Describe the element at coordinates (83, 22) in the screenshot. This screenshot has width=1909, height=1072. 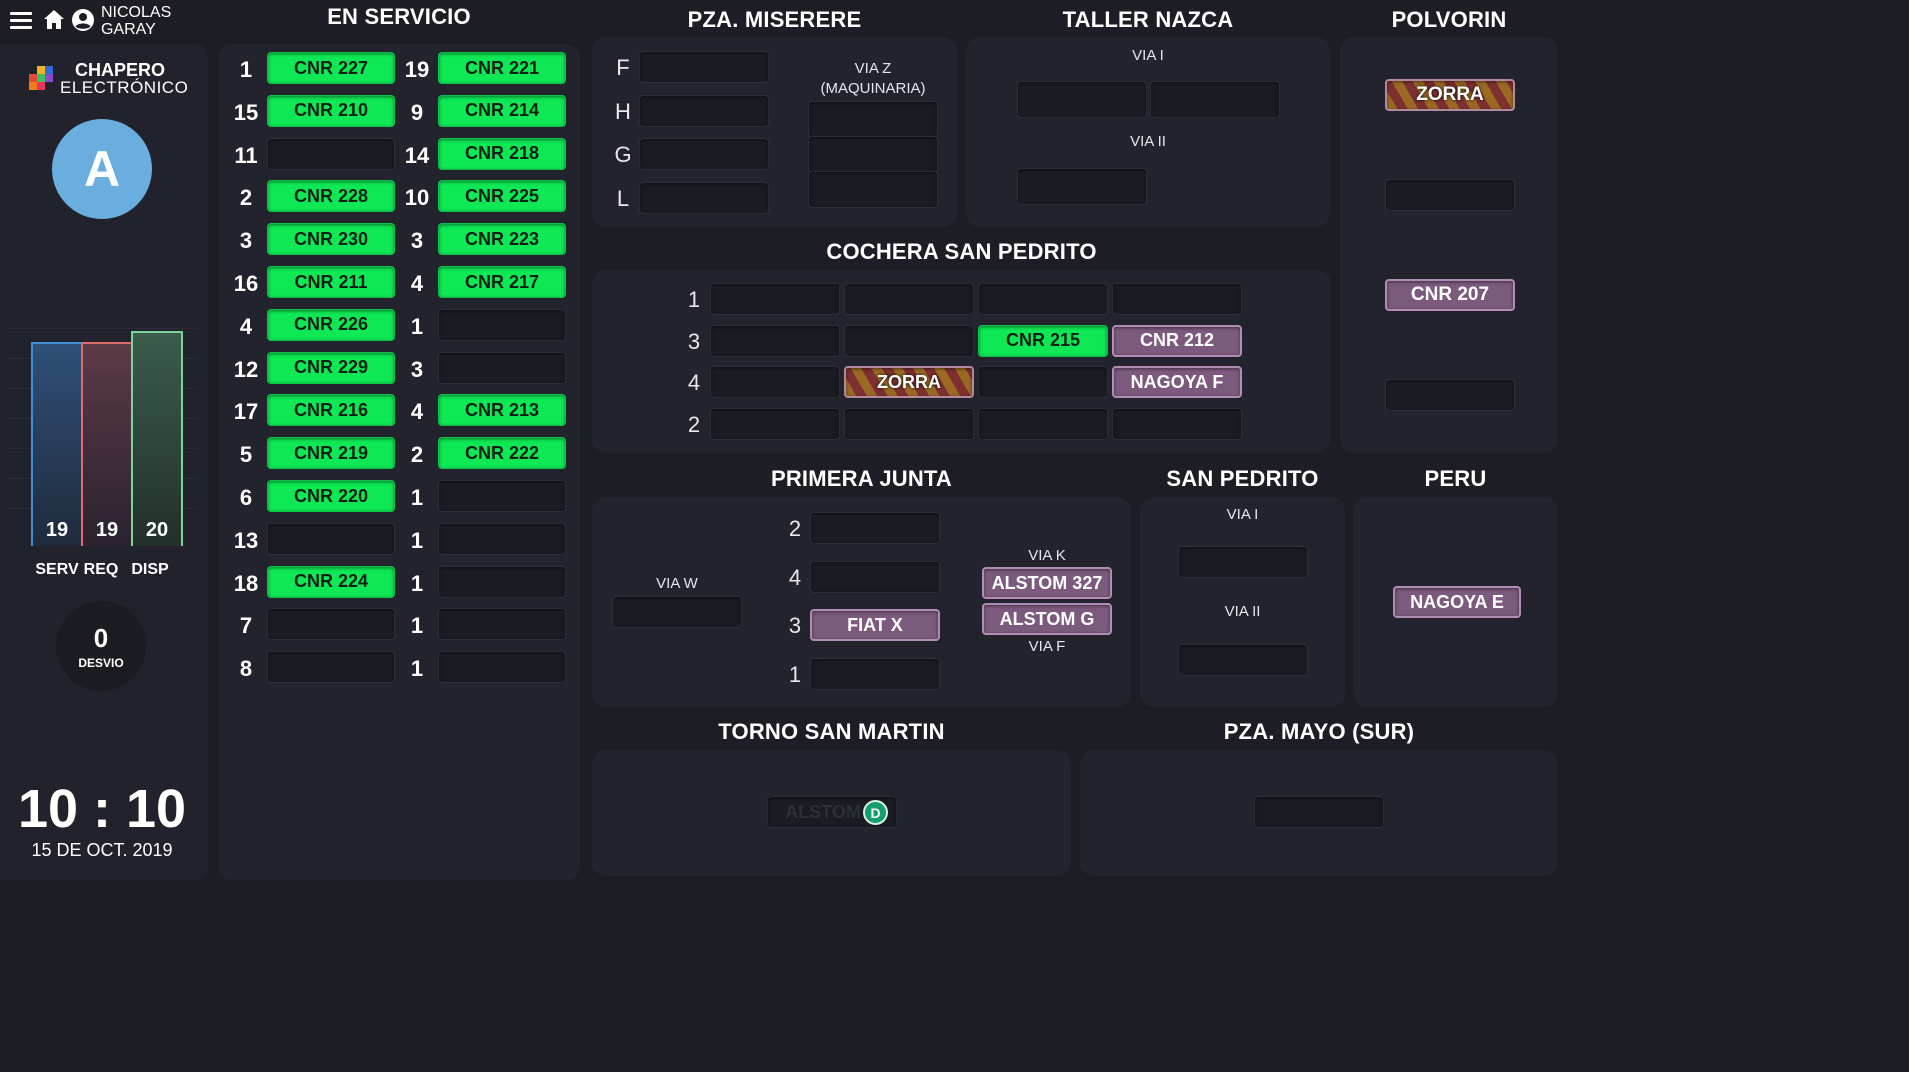
I see `account-icon` at that location.